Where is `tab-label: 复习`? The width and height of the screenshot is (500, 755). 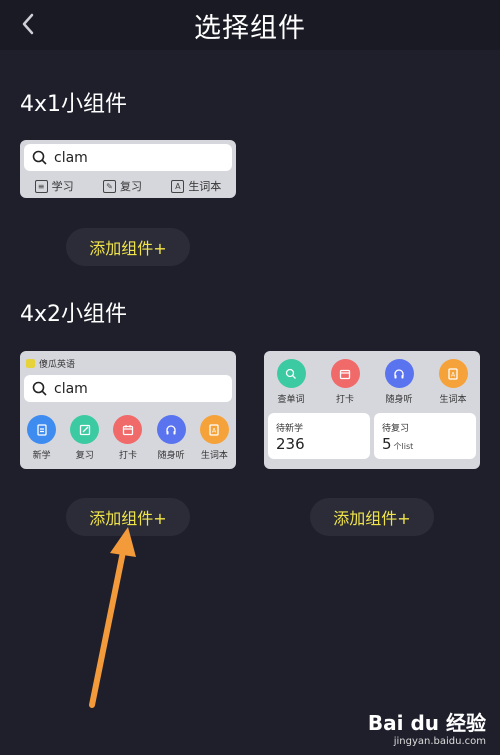
tab-label: 复习 is located at coordinates (130, 186).